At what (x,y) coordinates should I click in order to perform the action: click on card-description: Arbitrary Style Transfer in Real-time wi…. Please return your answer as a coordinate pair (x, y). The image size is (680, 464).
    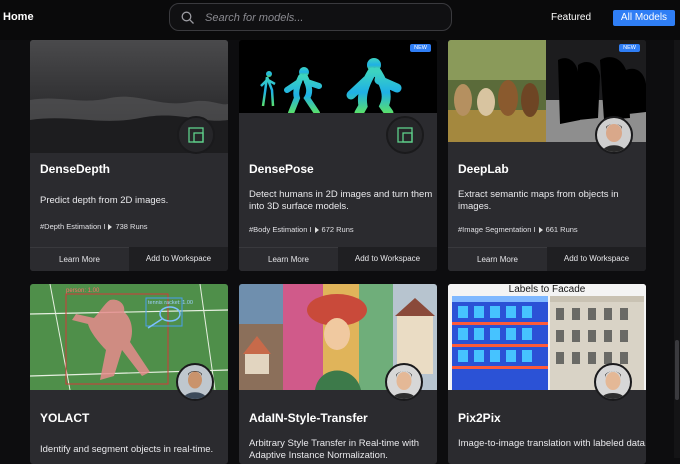
    Looking at the image, I should click on (334, 449).